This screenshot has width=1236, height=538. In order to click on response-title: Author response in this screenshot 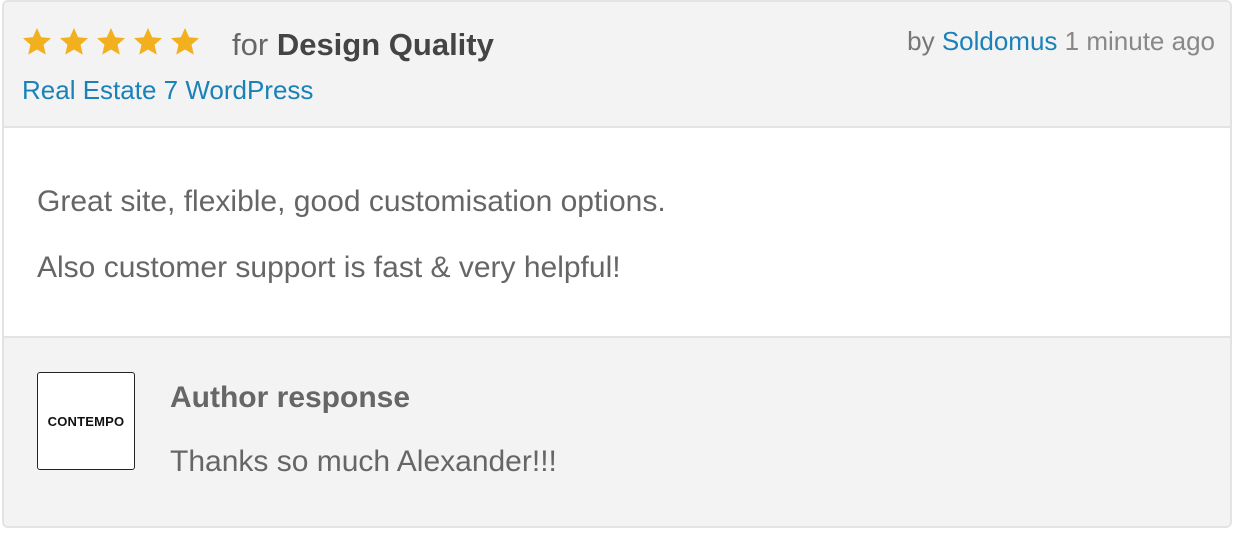, I will do `click(290, 397)`.